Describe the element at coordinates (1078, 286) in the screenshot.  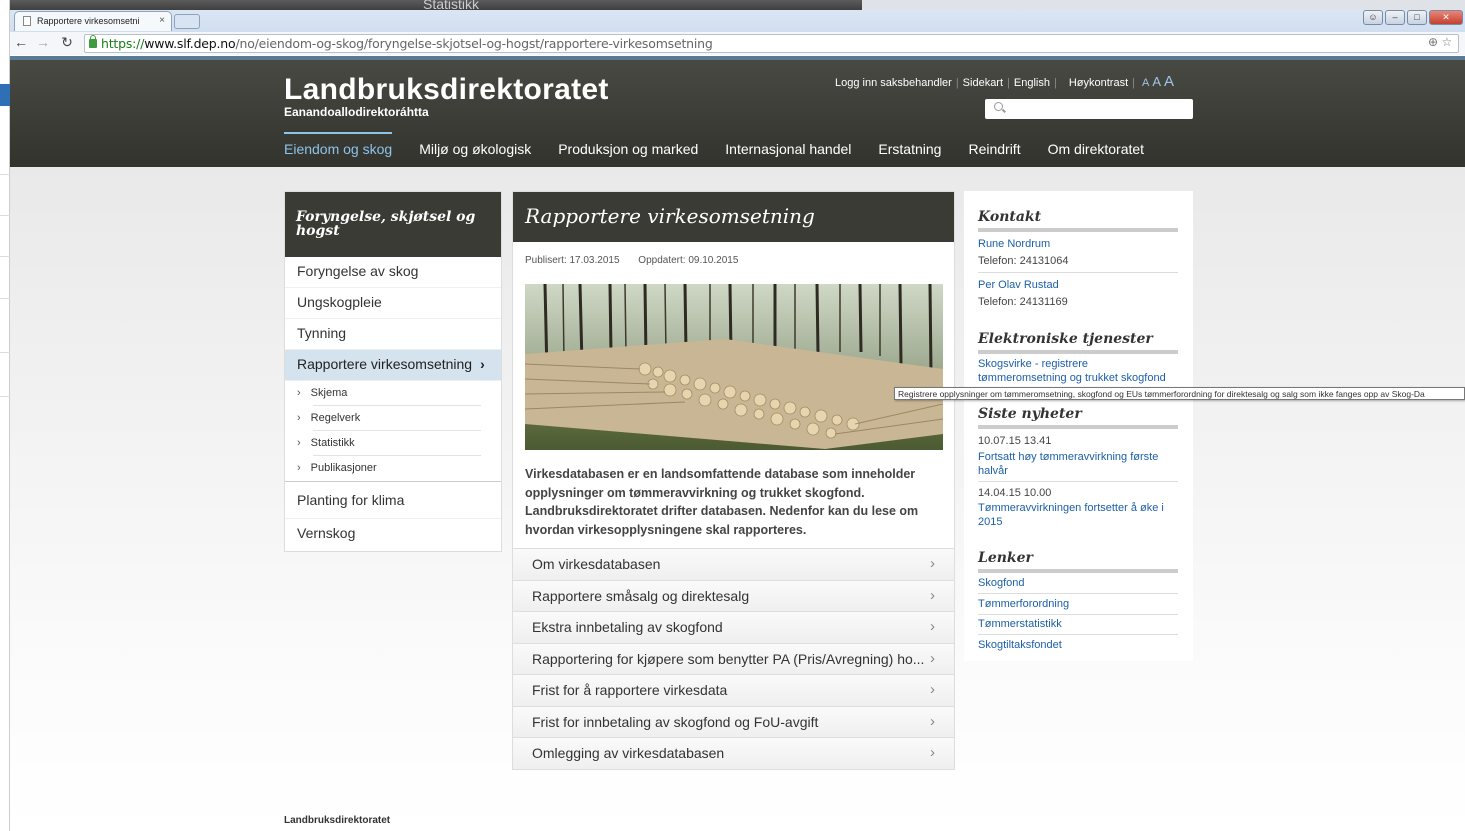
I see `contact-name-link: Per Olav Rustad` at that location.